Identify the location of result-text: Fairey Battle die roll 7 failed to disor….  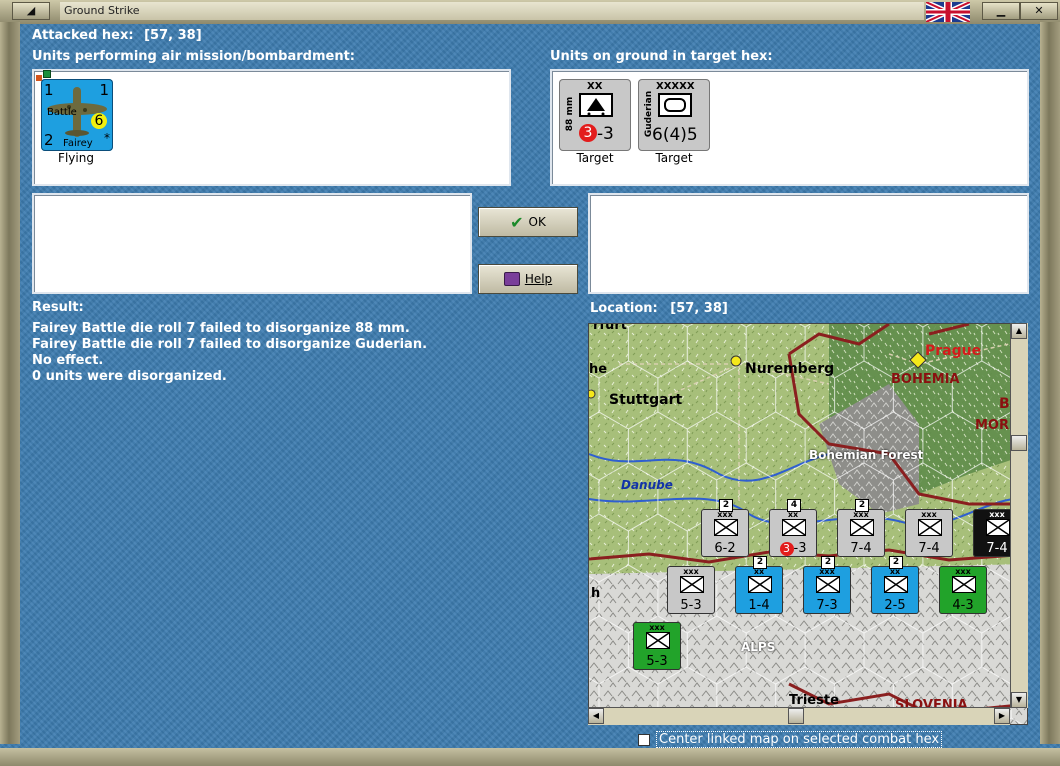
(229, 353).